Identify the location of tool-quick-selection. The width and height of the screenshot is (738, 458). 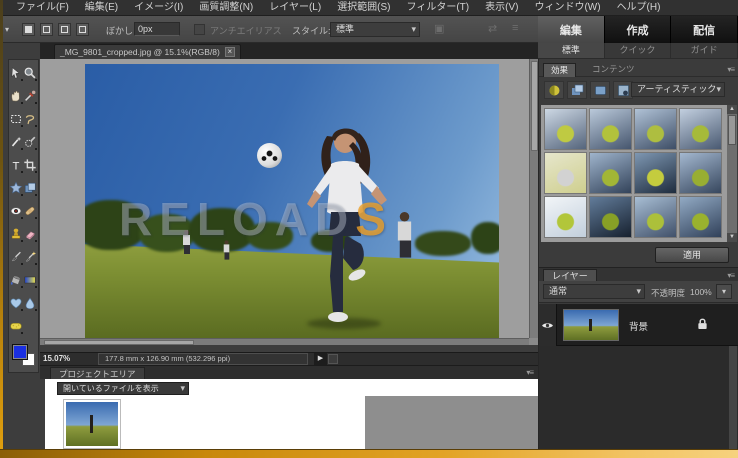
(30, 141).